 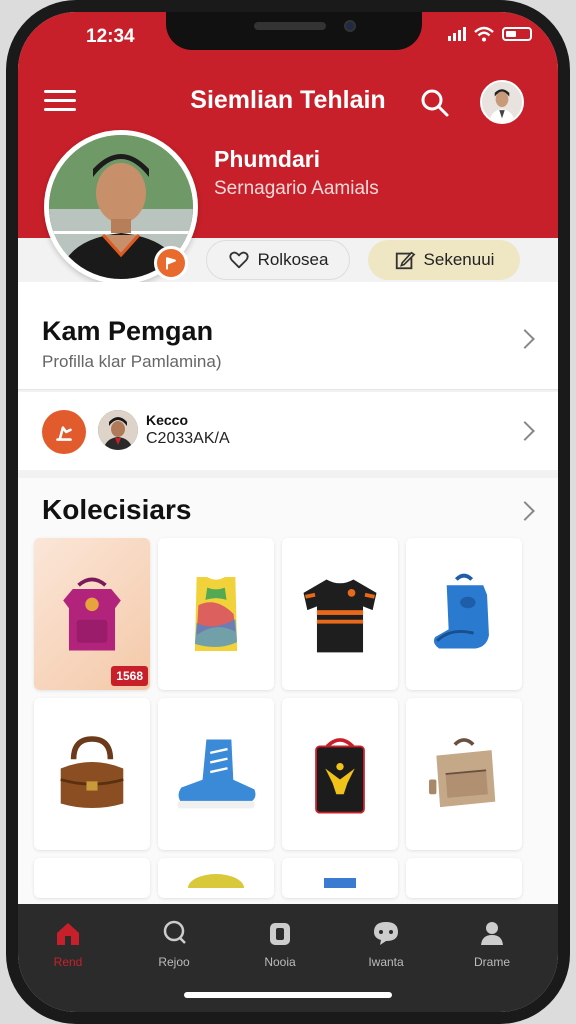 What do you see at coordinates (517, 34) in the screenshot?
I see `battery-icon` at bounding box center [517, 34].